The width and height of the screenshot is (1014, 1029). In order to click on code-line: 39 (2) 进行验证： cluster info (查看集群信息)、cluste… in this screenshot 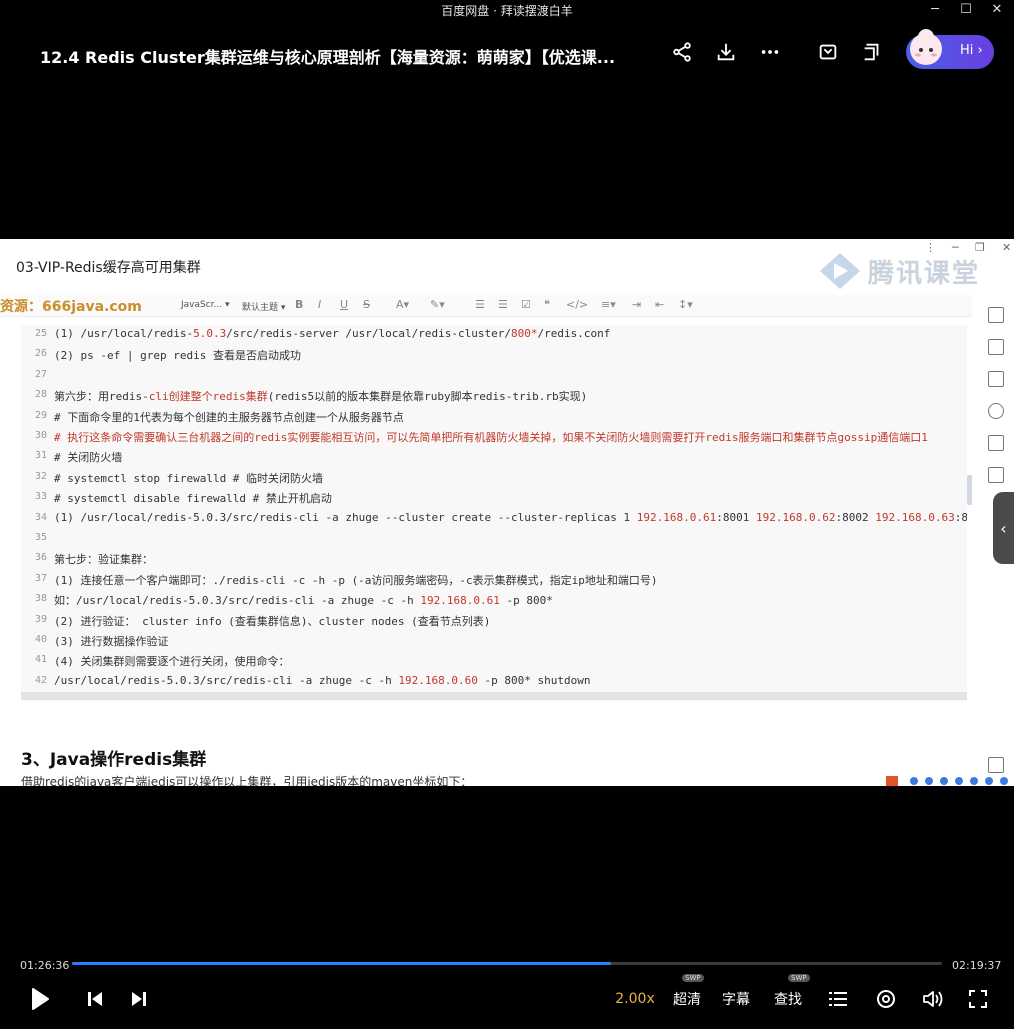, I will do `click(494, 621)`.